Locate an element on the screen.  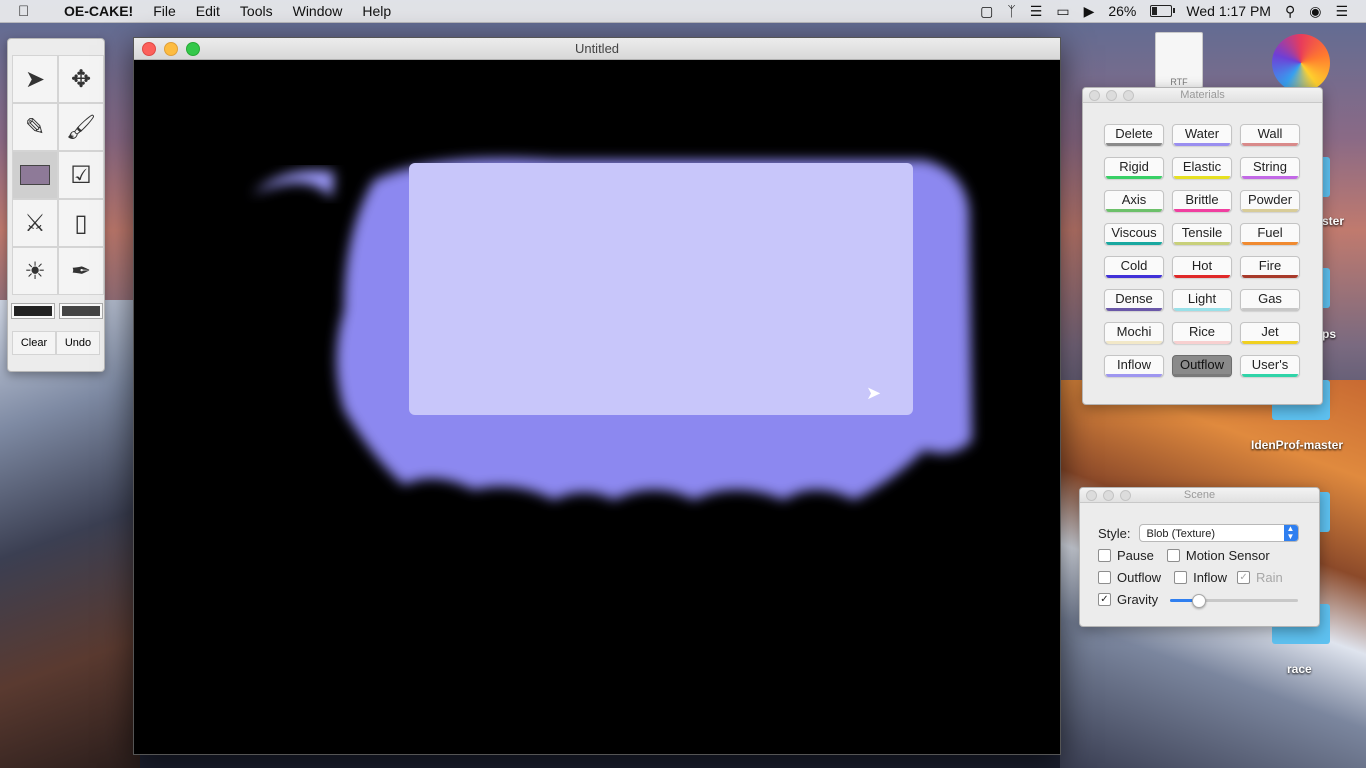
app-menu: OE-CAKE! is located at coordinates (98, 11).